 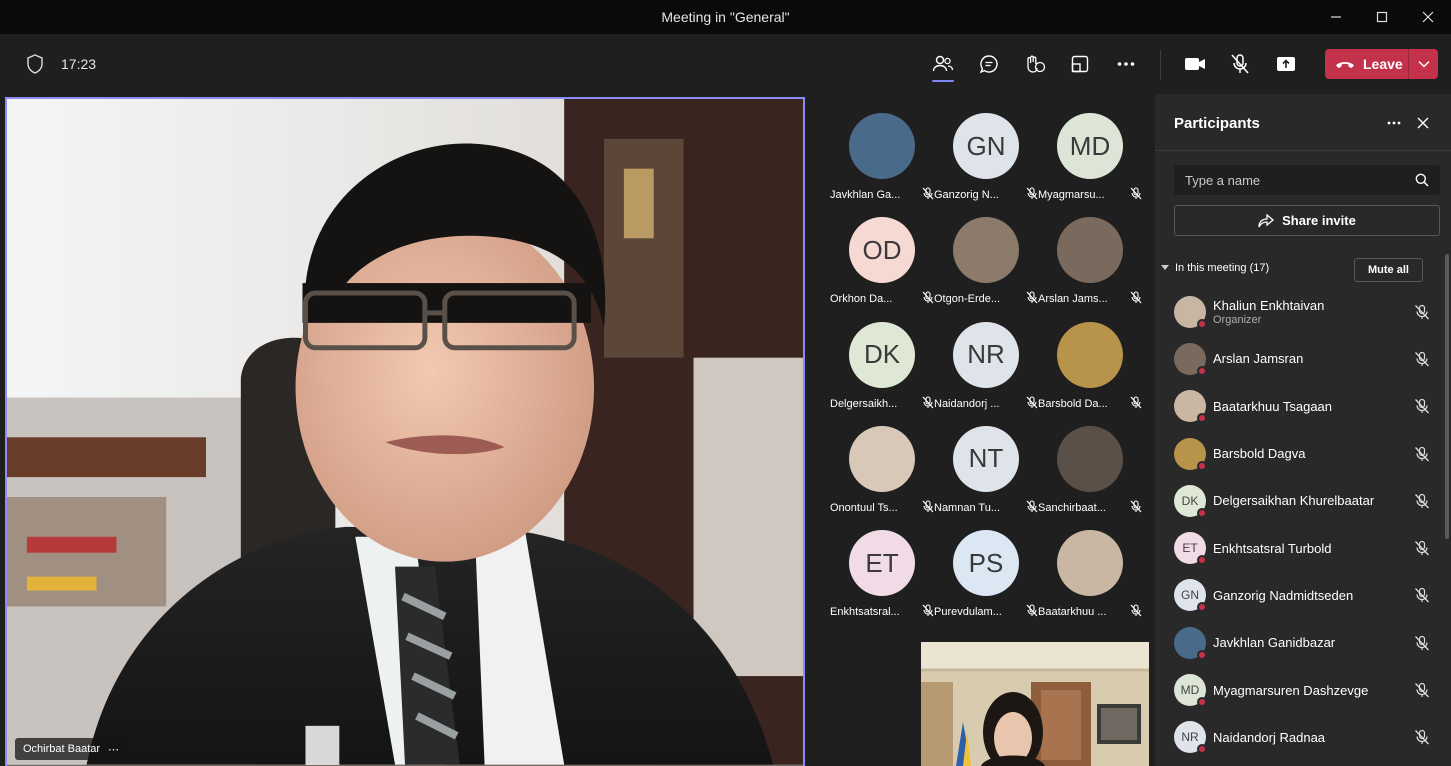 I want to click on participant-info: Naidandorj Radnaa, so click(x=1269, y=737).